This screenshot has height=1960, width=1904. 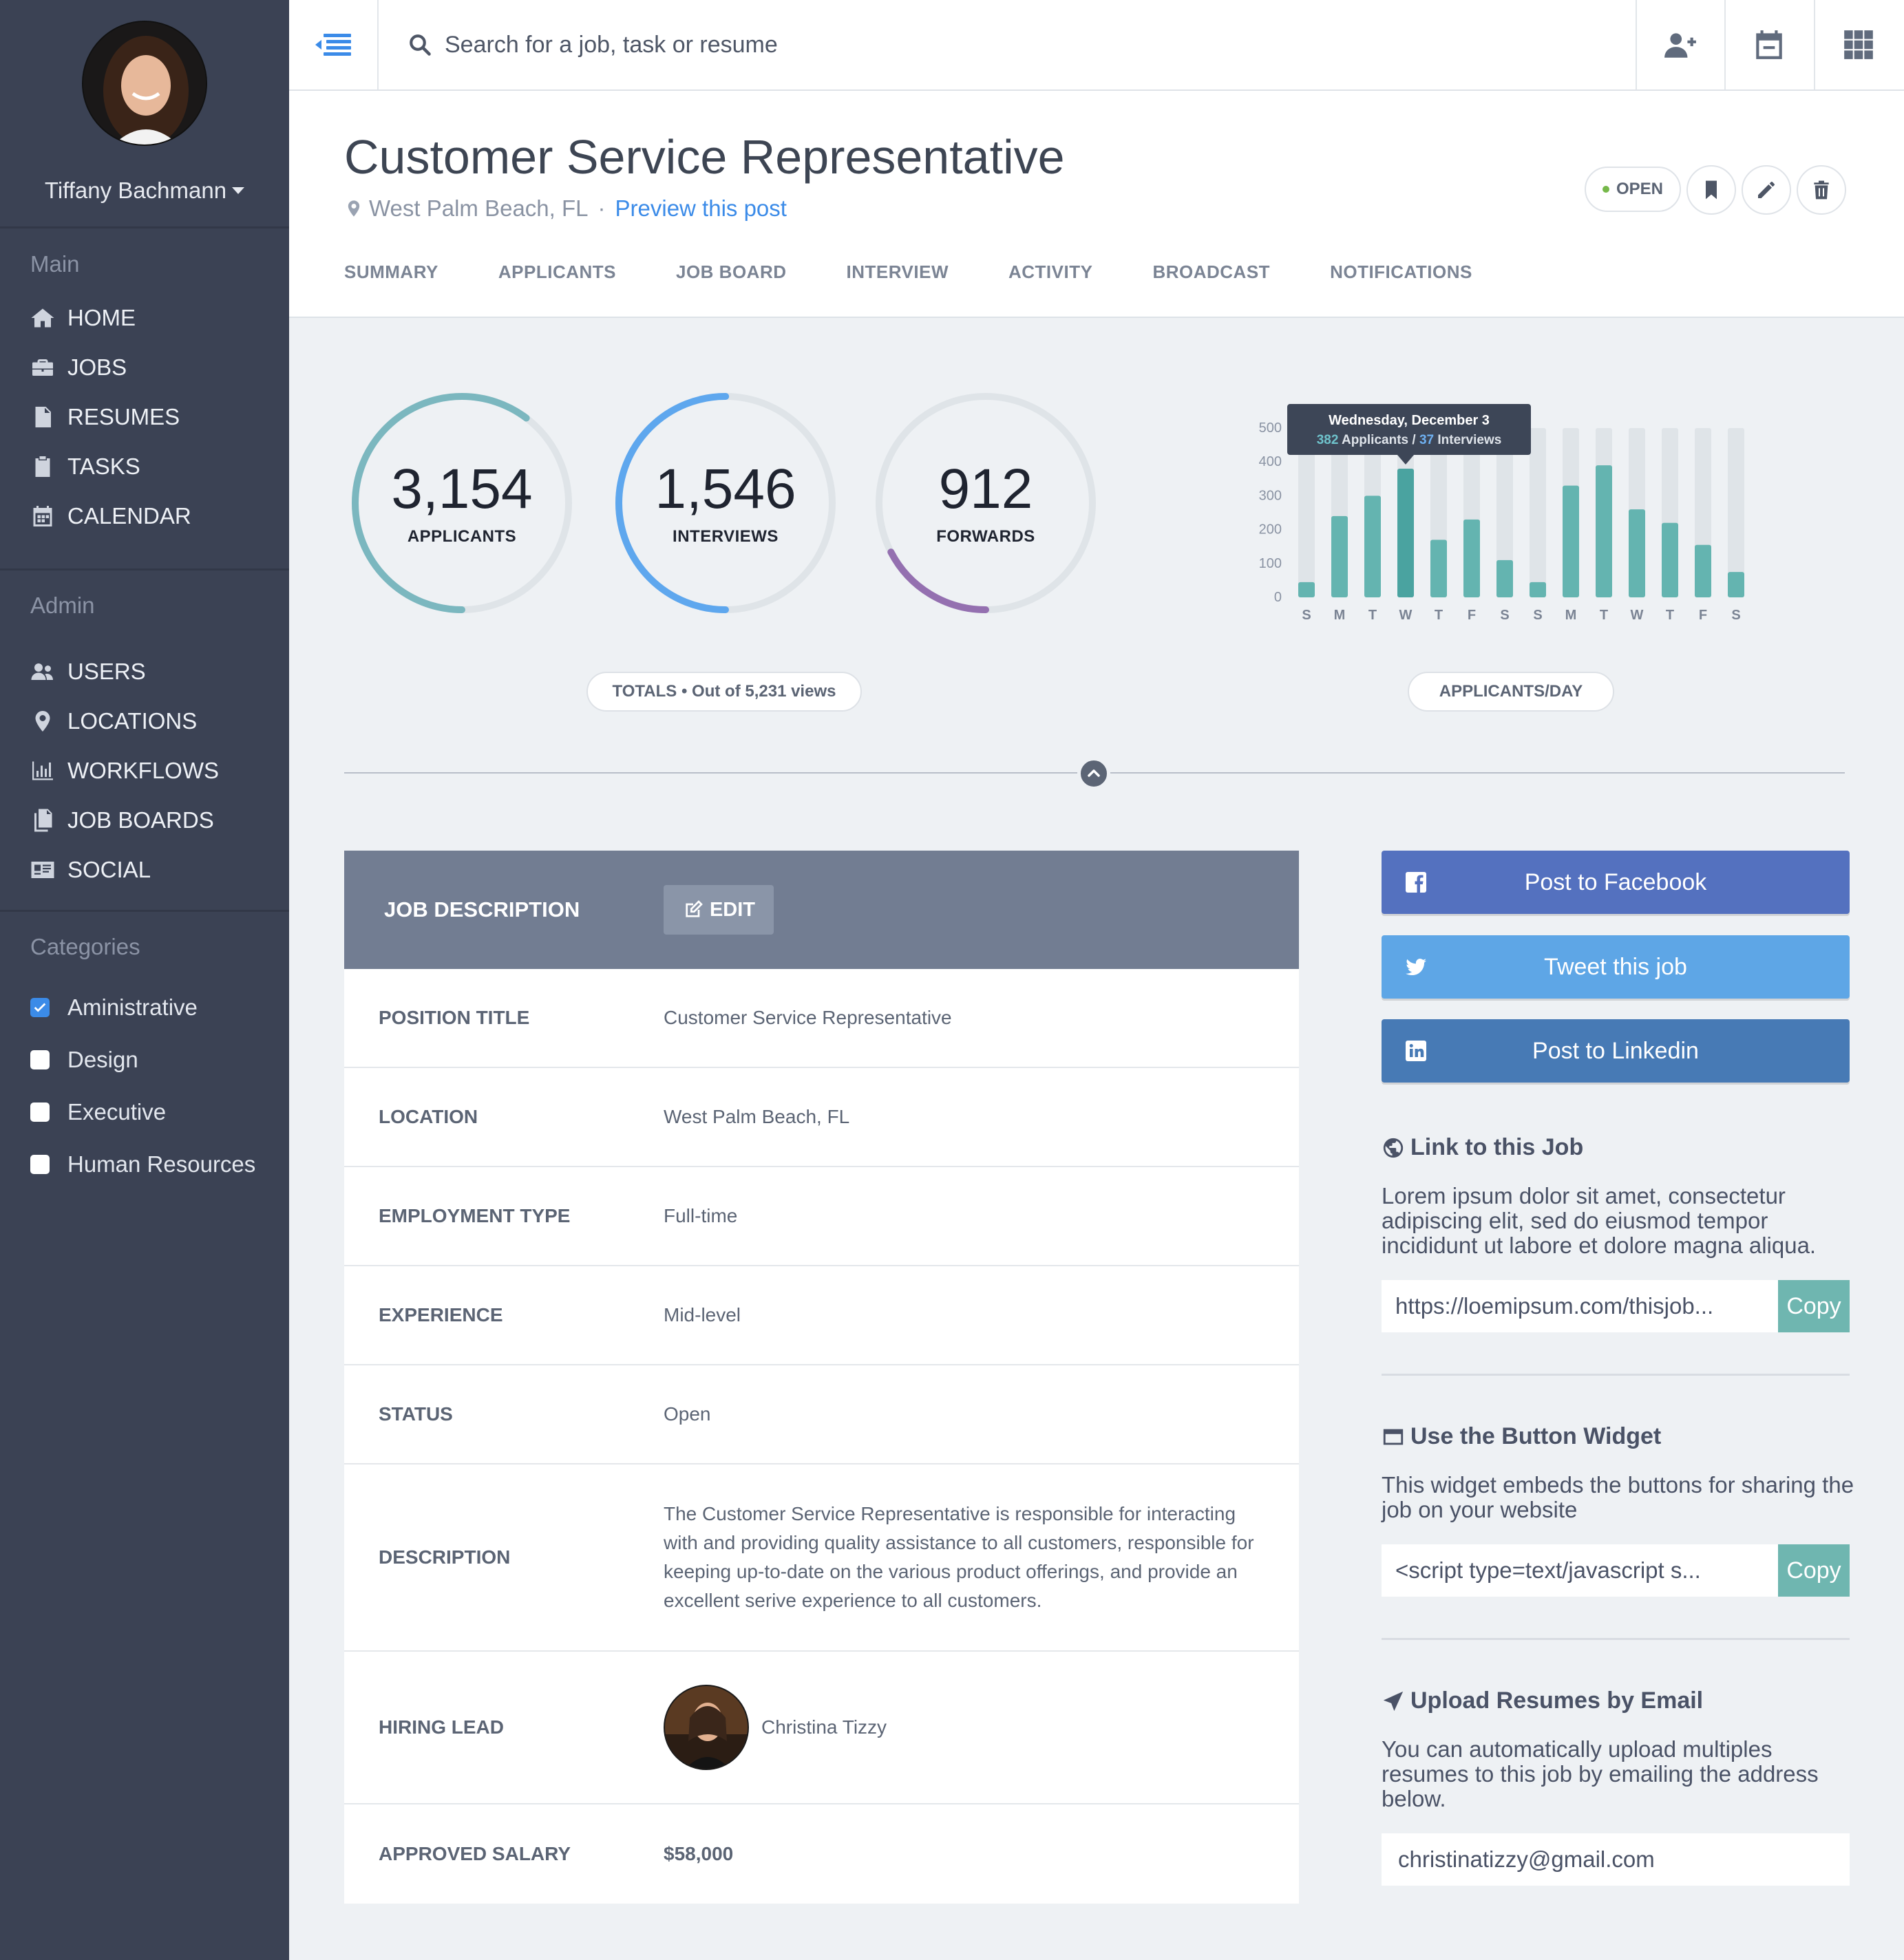 What do you see at coordinates (391, 272) in the screenshot?
I see `tab-summary: SUMMARY` at bounding box center [391, 272].